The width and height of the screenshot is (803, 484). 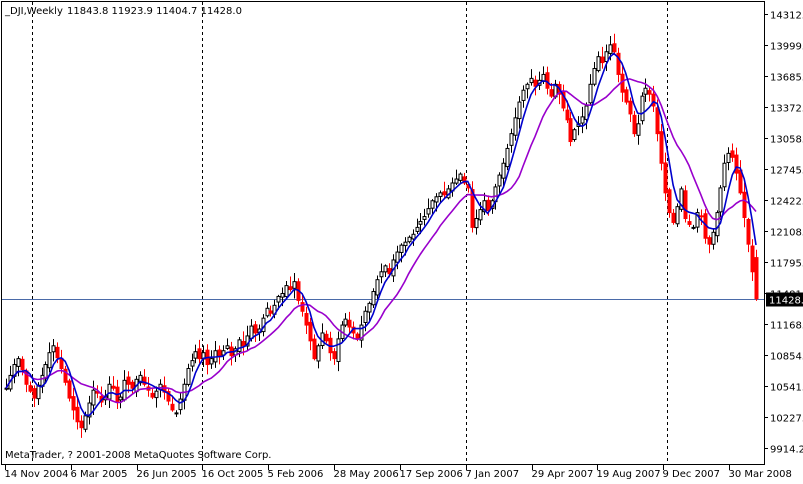 What do you see at coordinates (786, 171) in the screenshot?
I see `y-tick-label: 12745.0` at bounding box center [786, 171].